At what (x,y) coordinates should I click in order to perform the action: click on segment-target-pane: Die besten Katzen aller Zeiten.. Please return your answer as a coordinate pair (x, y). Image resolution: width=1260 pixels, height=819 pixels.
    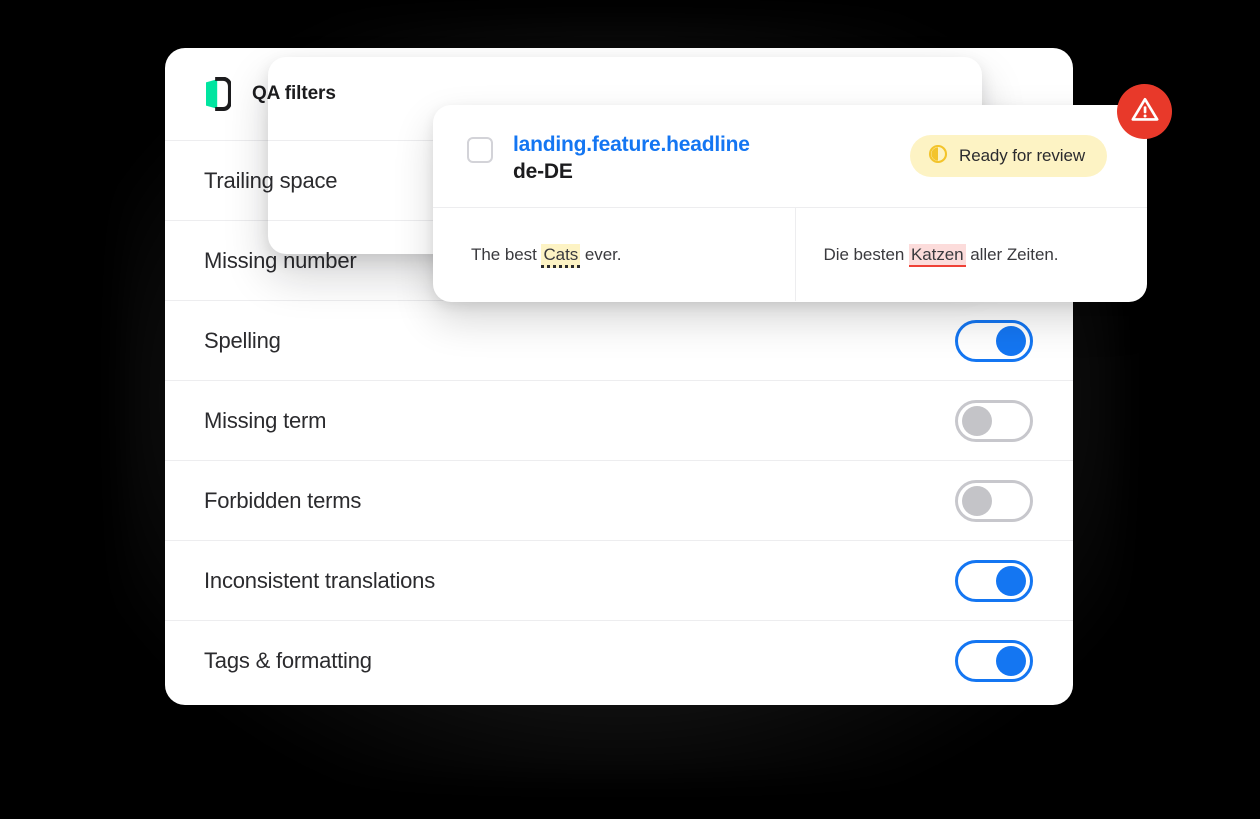
    Looking at the image, I should click on (971, 254).